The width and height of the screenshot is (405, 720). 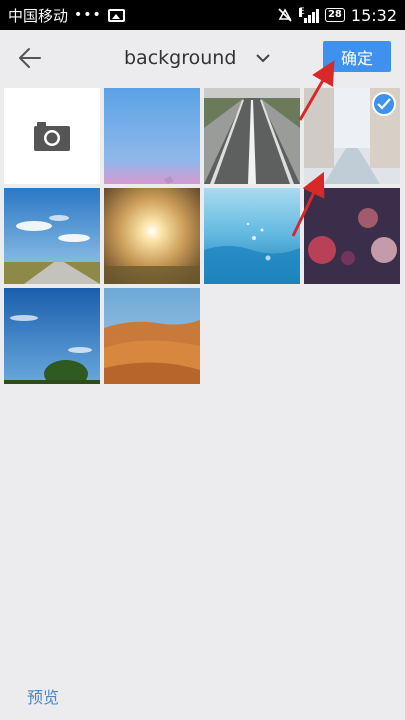 I want to click on chevron-down-icon, so click(x=263, y=57).